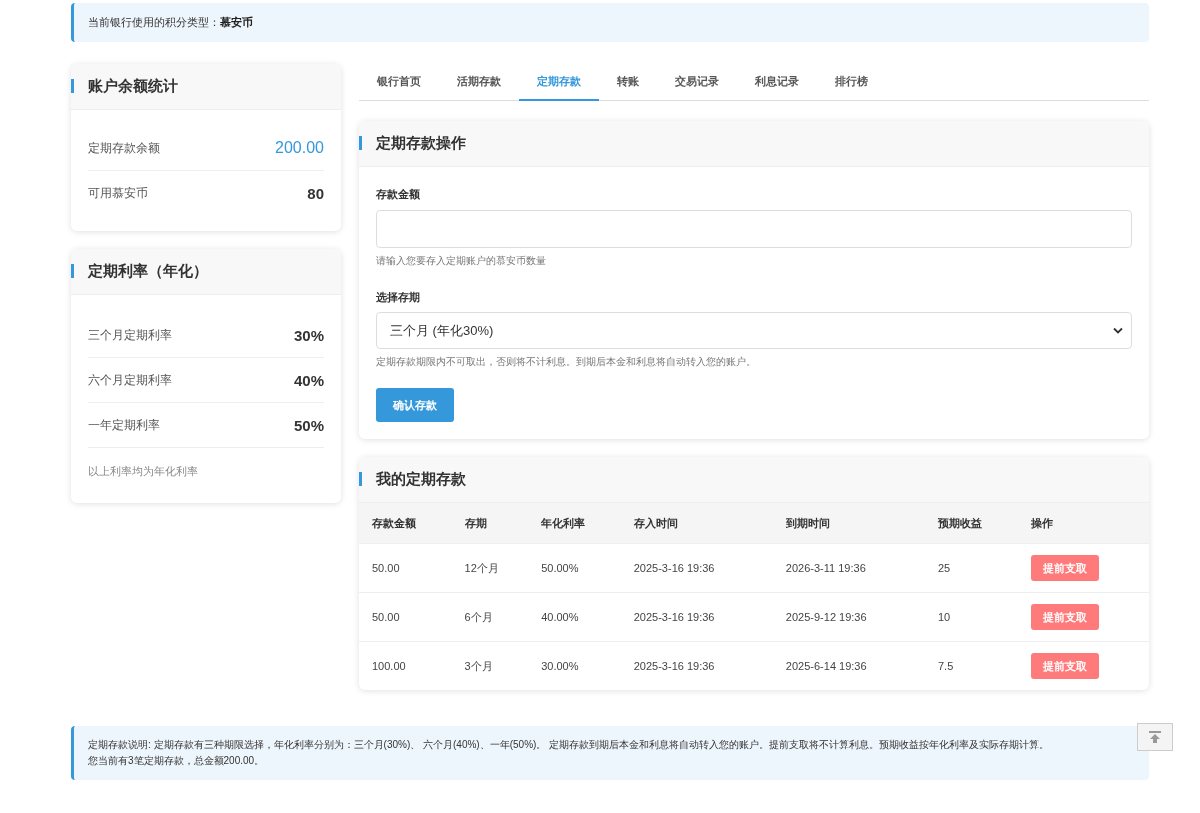 The width and height of the screenshot is (1200, 813). What do you see at coordinates (308, 425) in the screenshot?
I see `stat-value: 50%` at bounding box center [308, 425].